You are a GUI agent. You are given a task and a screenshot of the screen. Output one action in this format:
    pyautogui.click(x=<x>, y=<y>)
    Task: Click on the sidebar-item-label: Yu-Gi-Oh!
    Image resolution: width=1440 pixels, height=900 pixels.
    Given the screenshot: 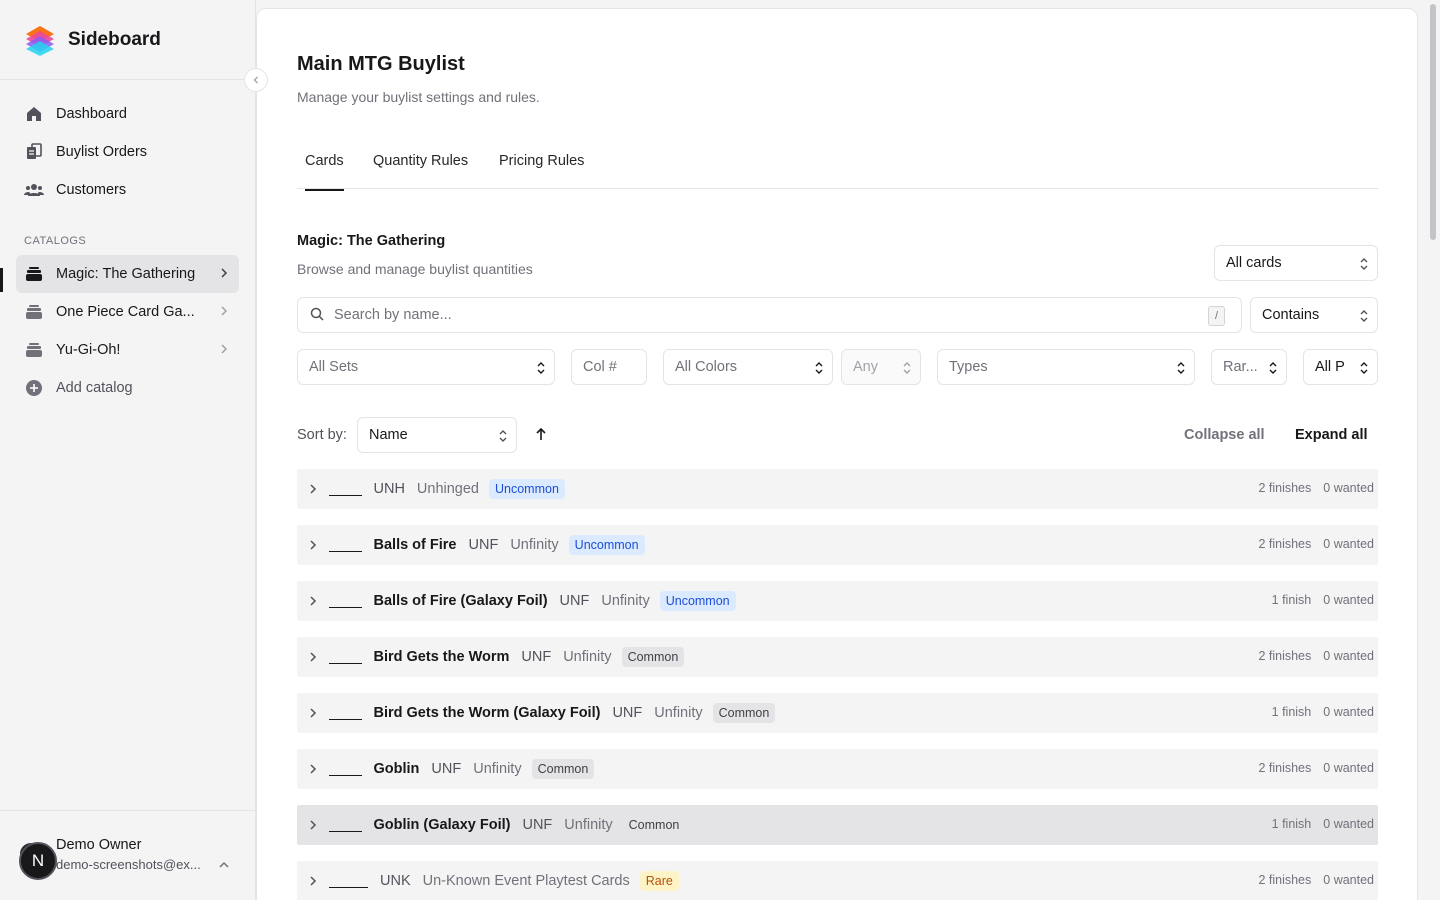 What is the action you would take?
    pyautogui.click(x=88, y=350)
    